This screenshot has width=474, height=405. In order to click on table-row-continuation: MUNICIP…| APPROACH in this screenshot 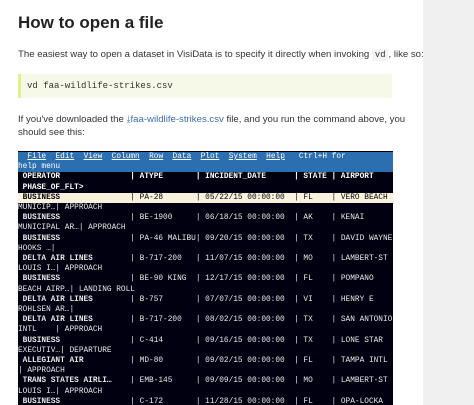, I will do `click(205, 208)`.